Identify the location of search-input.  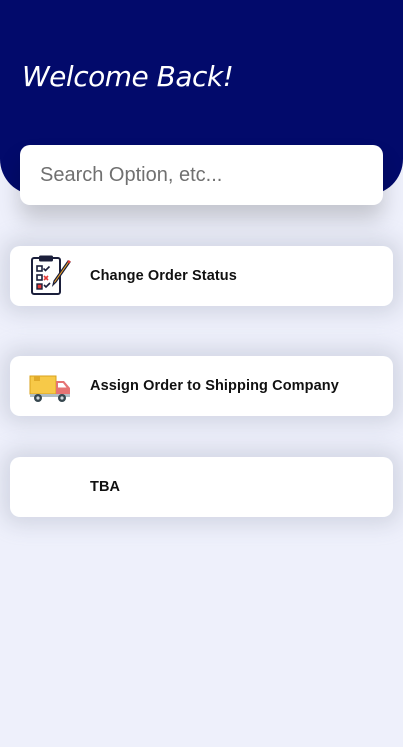
(200, 175).